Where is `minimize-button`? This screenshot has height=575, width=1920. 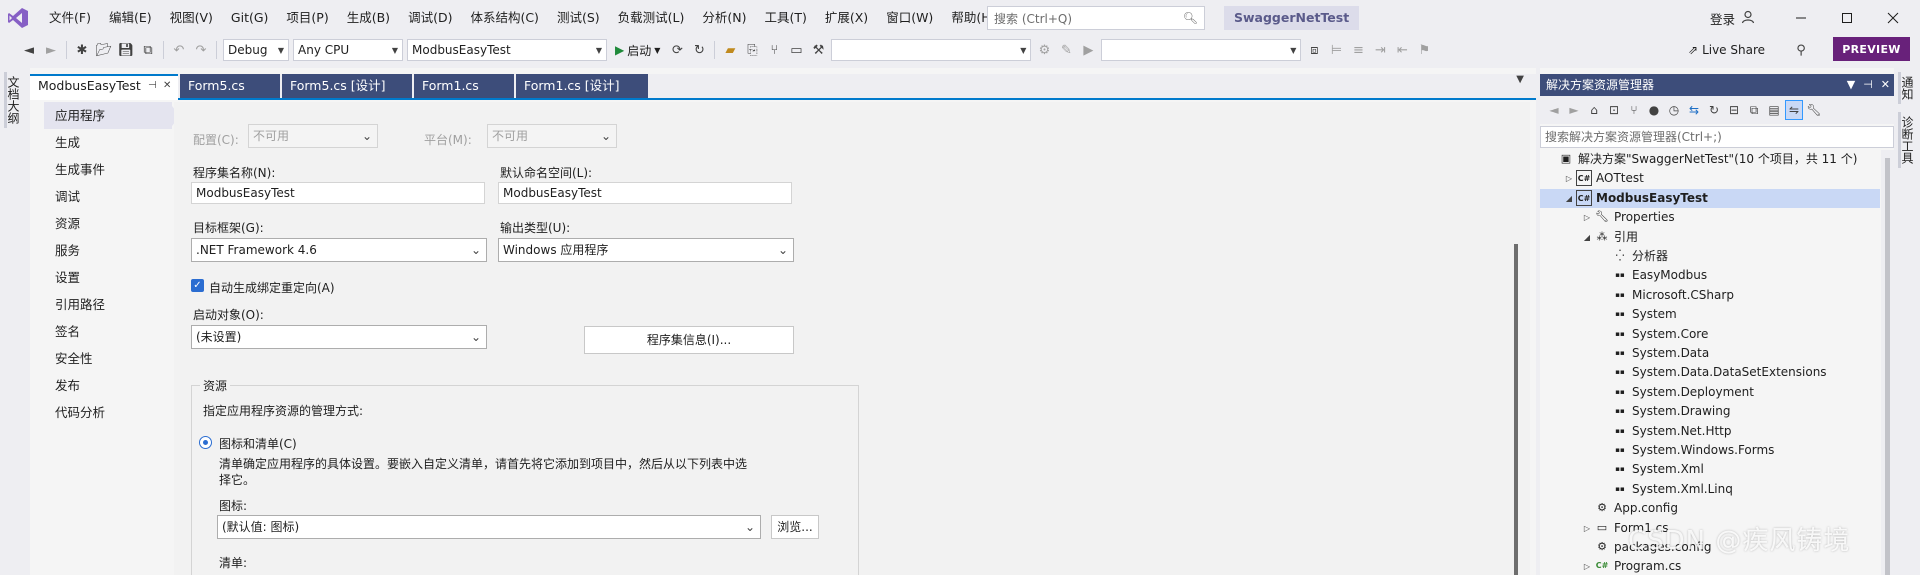 minimize-button is located at coordinates (1801, 18).